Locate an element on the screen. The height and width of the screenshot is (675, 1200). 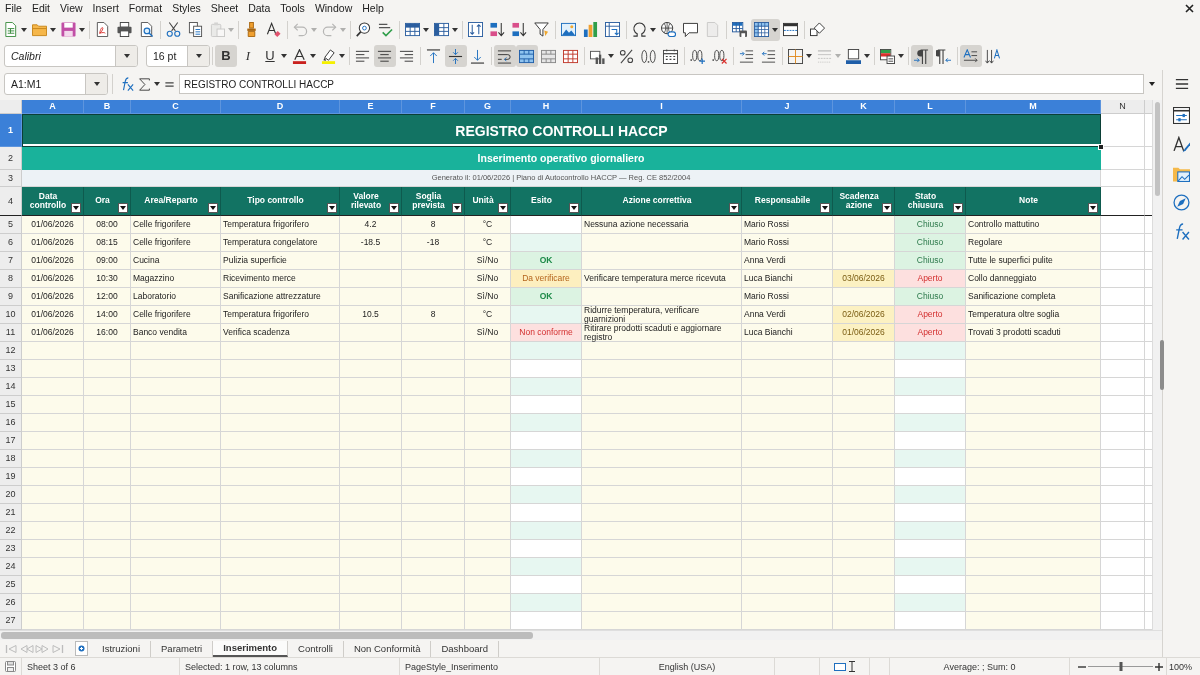
bold-button: B is located at coordinates (226, 56).